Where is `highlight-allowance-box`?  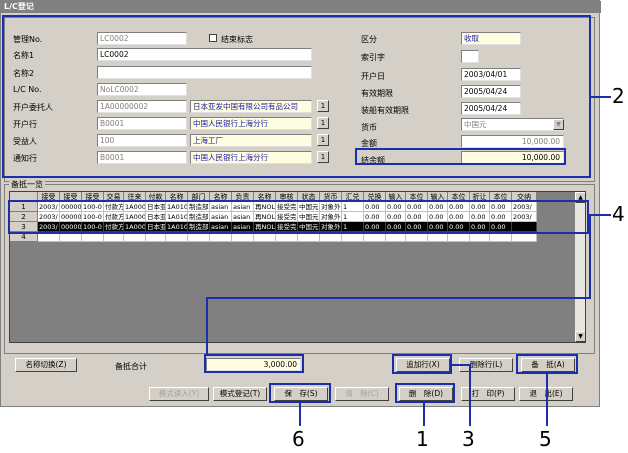
highlight-allowance-box is located at coordinates (547, 364).